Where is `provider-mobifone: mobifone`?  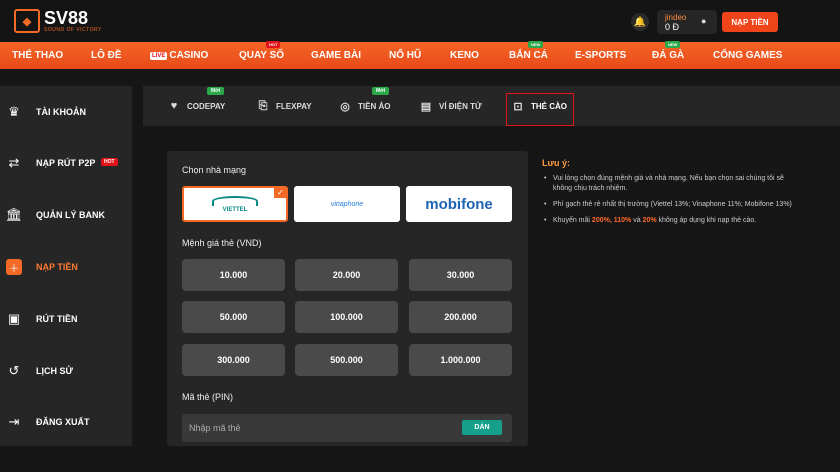 provider-mobifone: mobifone is located at coordinates (459, 204).